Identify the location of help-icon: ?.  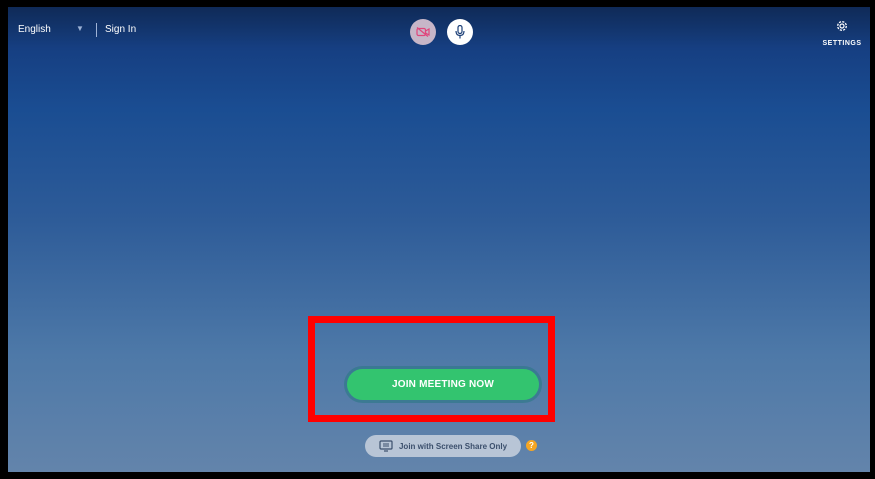
(531, 445).